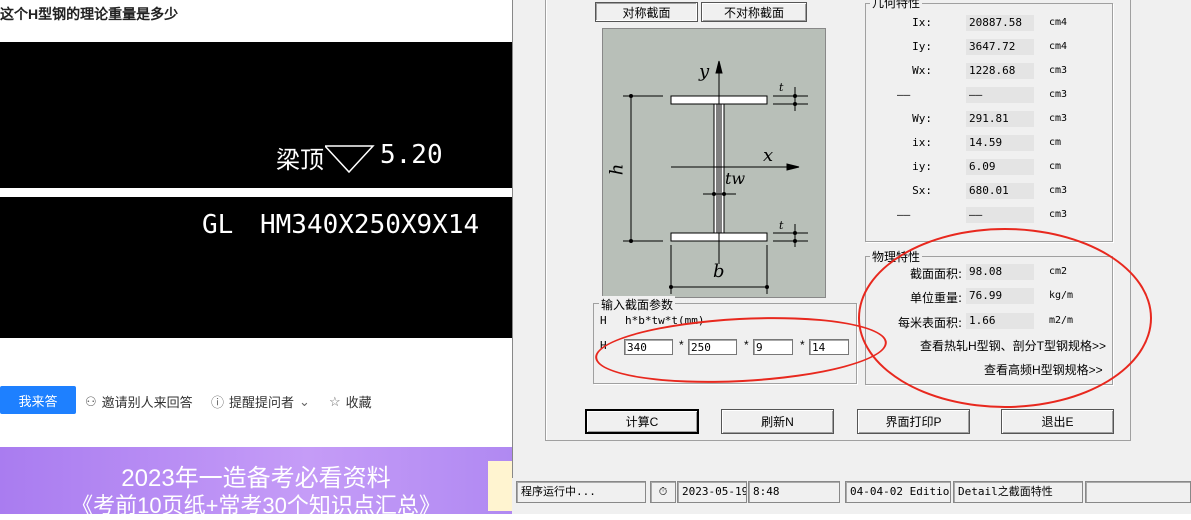 The width and height of the screenshot is (1191, 520). What do you see at coordinates (370, 225) in the screenshot?
I see `beam-spec: HM340X250X9X14` at bounding box center [370, 225].